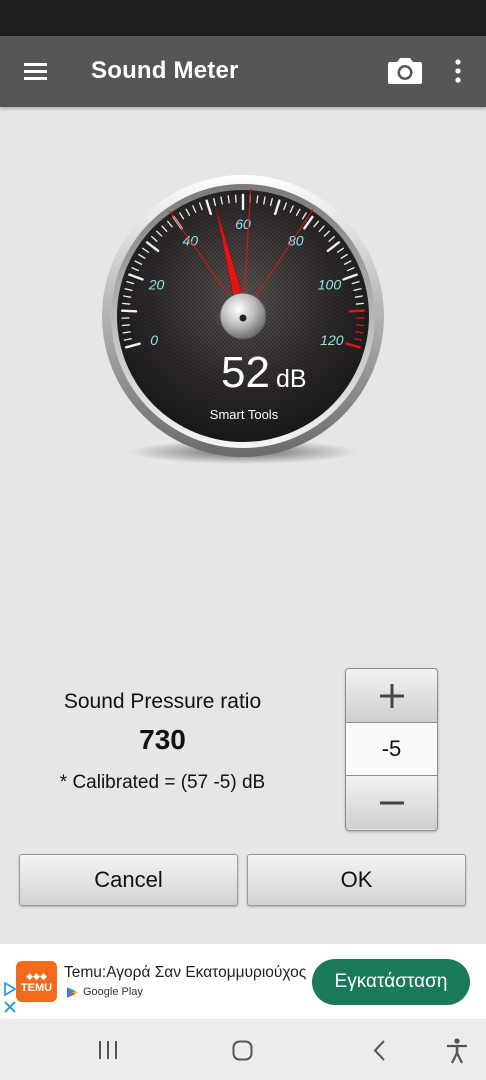  Describe the element at coordinates (35, 72) in the screenshot. I see `menu-icon` at that location.